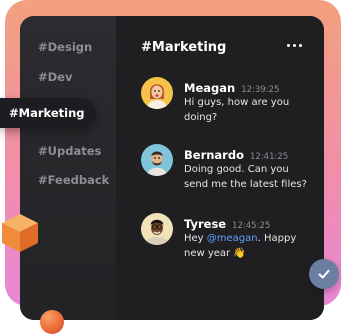 This screenshot has height=336, width=342. I want to click on message-time: 12:41:25, so click(269, 157).